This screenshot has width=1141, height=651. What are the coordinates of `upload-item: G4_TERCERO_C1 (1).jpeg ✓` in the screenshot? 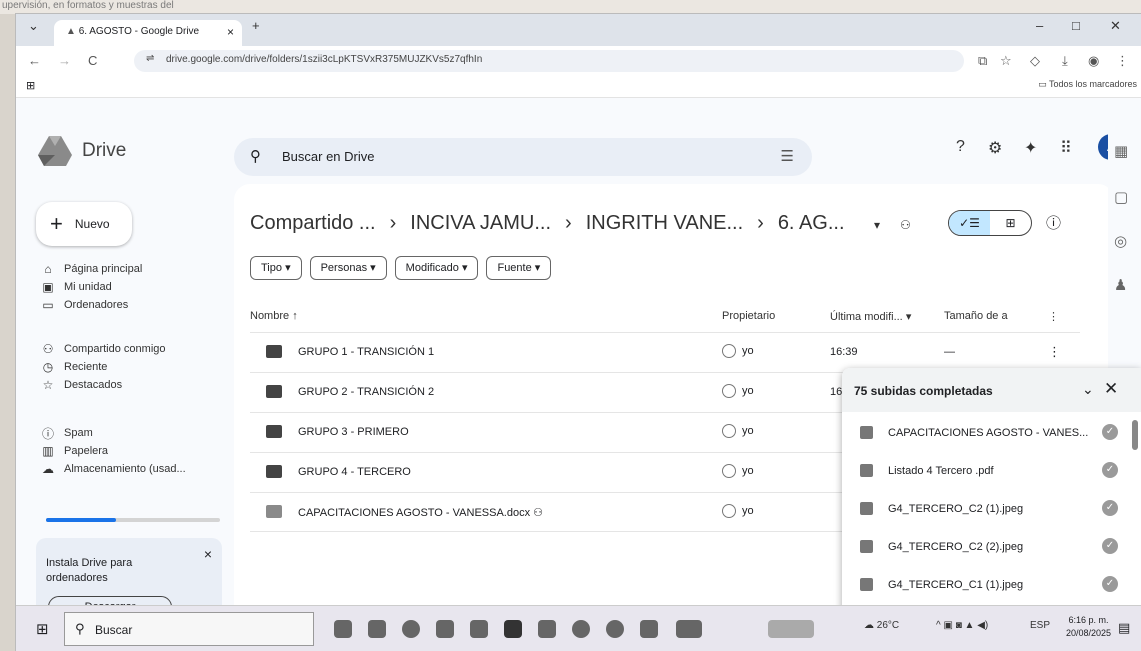 It's located at (987, 585).